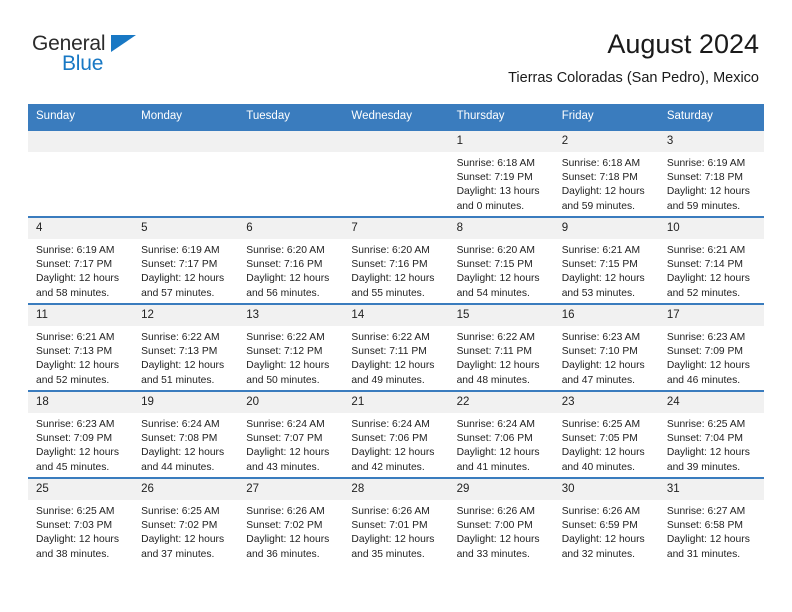 This screenshot has width=792, height=612. Describe the element at coordinates (186, 402) in the screenshot. I see `day-number: 19` at that location.